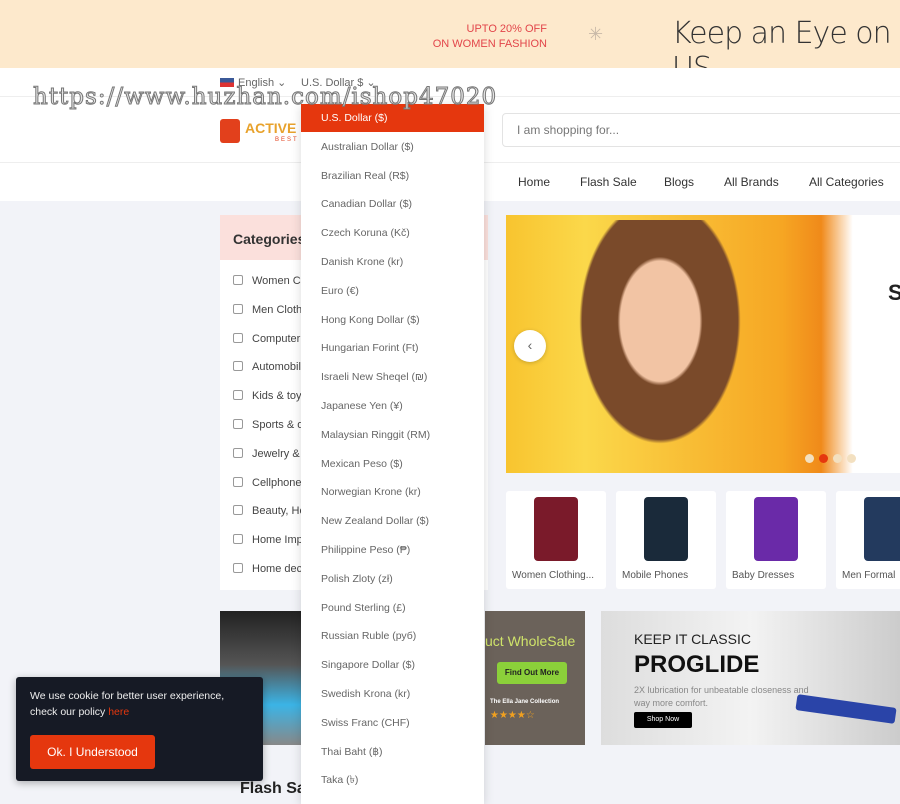 The height and width of the screenshot is (804, 900). What do you see at coordinates (392, 694) in the screenshot?
I see `currency-option: Swedish Krona (kr)` at bounding box center [392, 694].